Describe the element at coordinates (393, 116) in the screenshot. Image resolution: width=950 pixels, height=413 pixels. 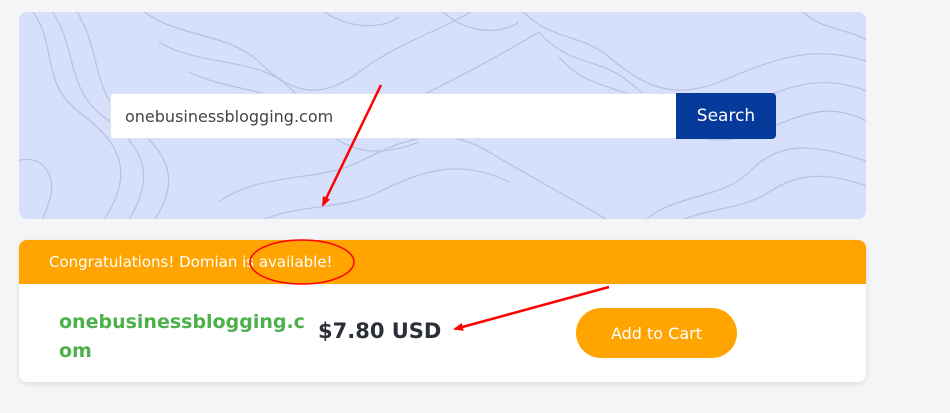
I see `domain-search-input` at that location.